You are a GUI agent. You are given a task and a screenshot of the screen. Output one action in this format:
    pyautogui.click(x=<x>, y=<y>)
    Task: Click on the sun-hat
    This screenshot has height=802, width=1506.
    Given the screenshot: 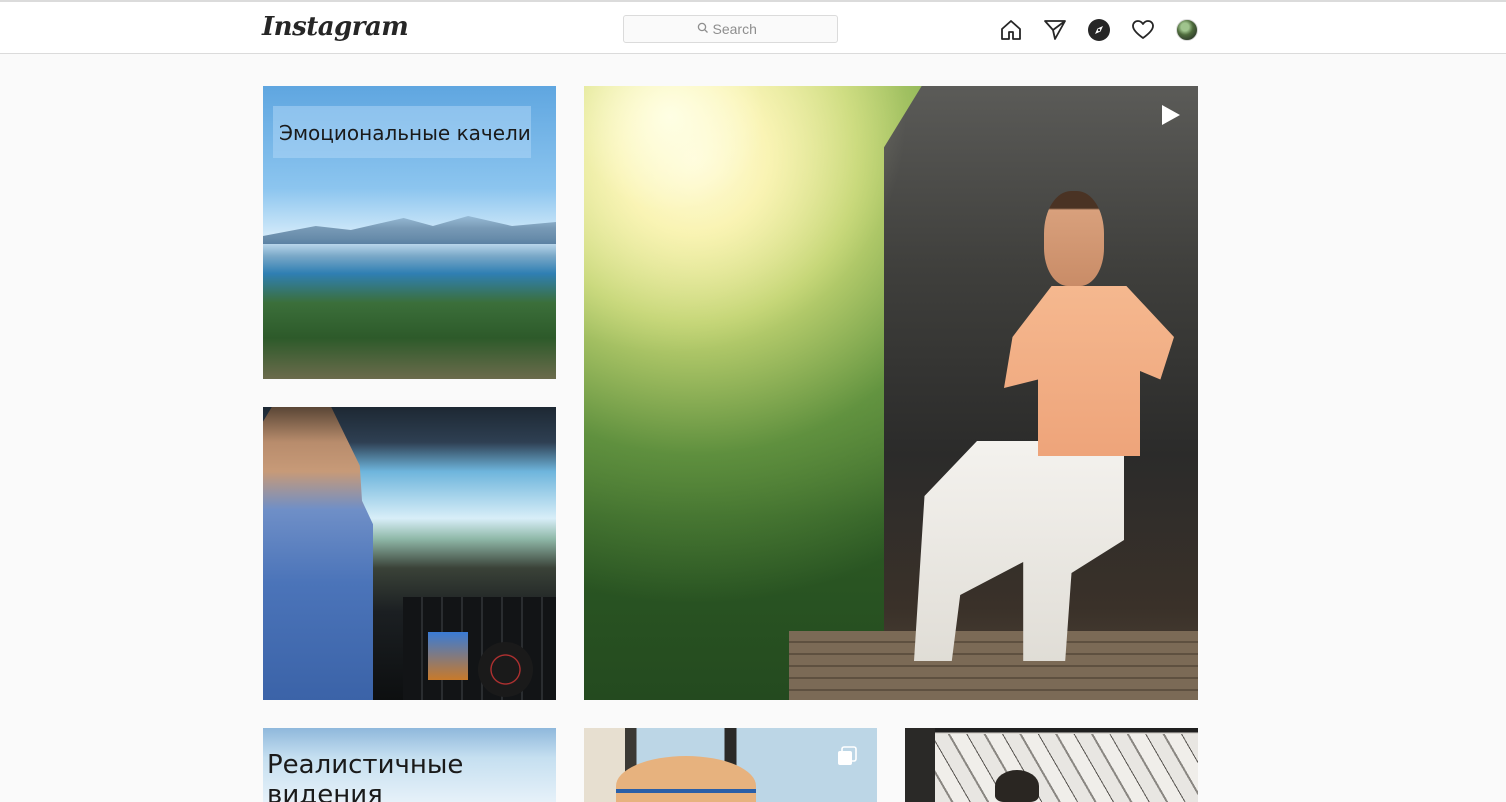 What is the action you would take?
    pyautogui.click(x=686, y=779)
    